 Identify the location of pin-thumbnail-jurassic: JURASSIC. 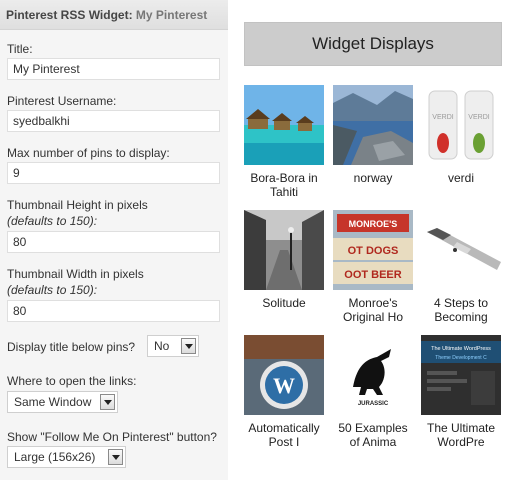
(373, 375).